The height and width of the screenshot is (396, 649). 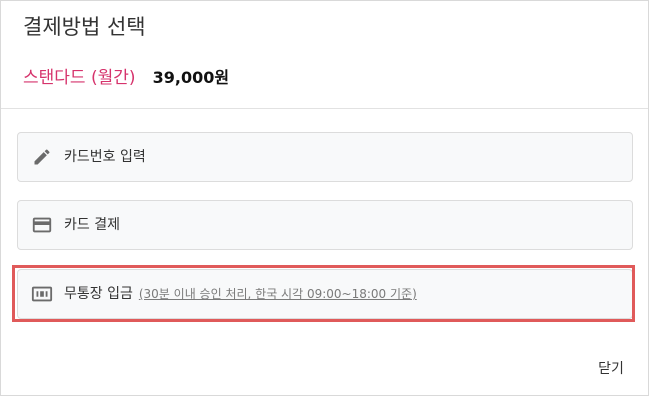 I want to click on method-label-text: 무통장 입금, so click(x=98, y=294).